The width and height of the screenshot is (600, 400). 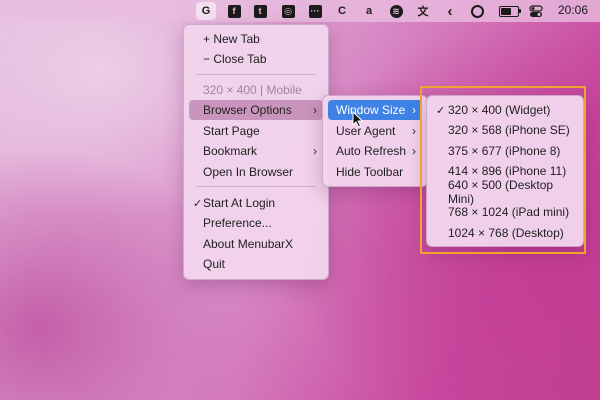 I want to click on c-icon: C, so click(x=342, y=11).